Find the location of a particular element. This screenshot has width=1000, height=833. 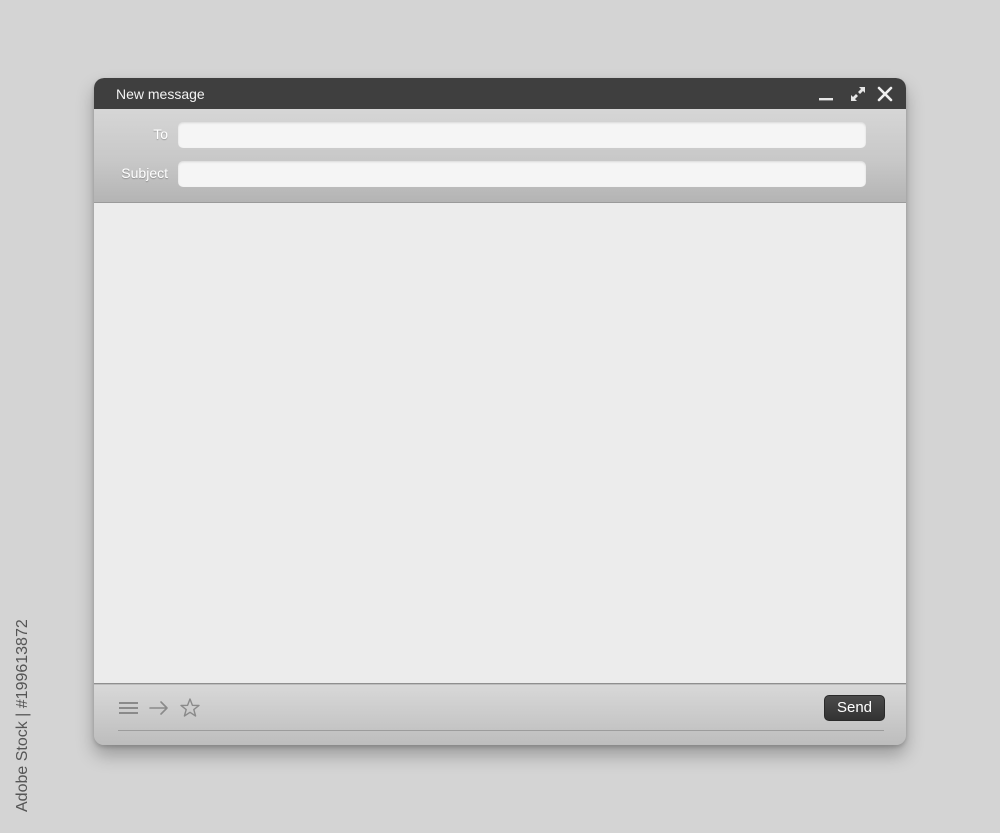

send-button: Send is located at coordinates (854, 708).